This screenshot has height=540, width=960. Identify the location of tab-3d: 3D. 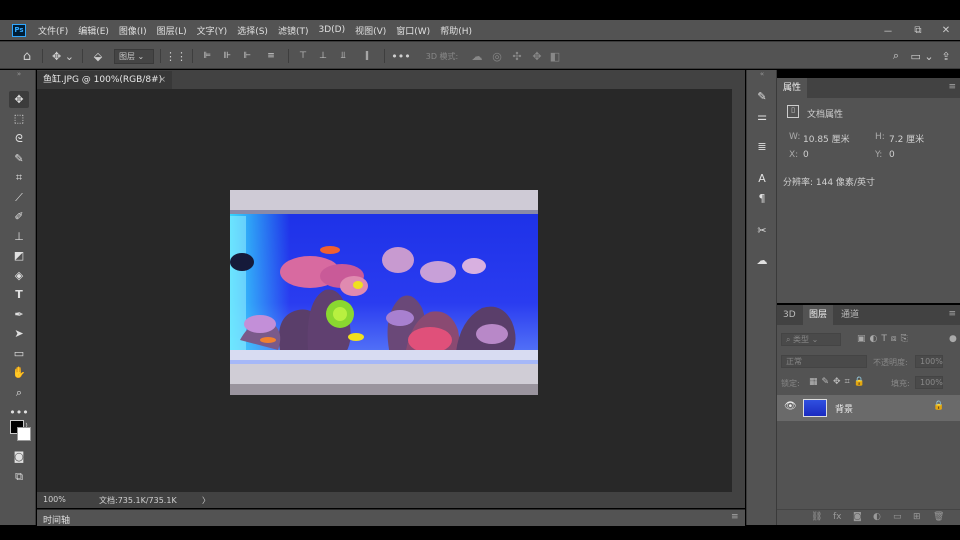
(789, 315).